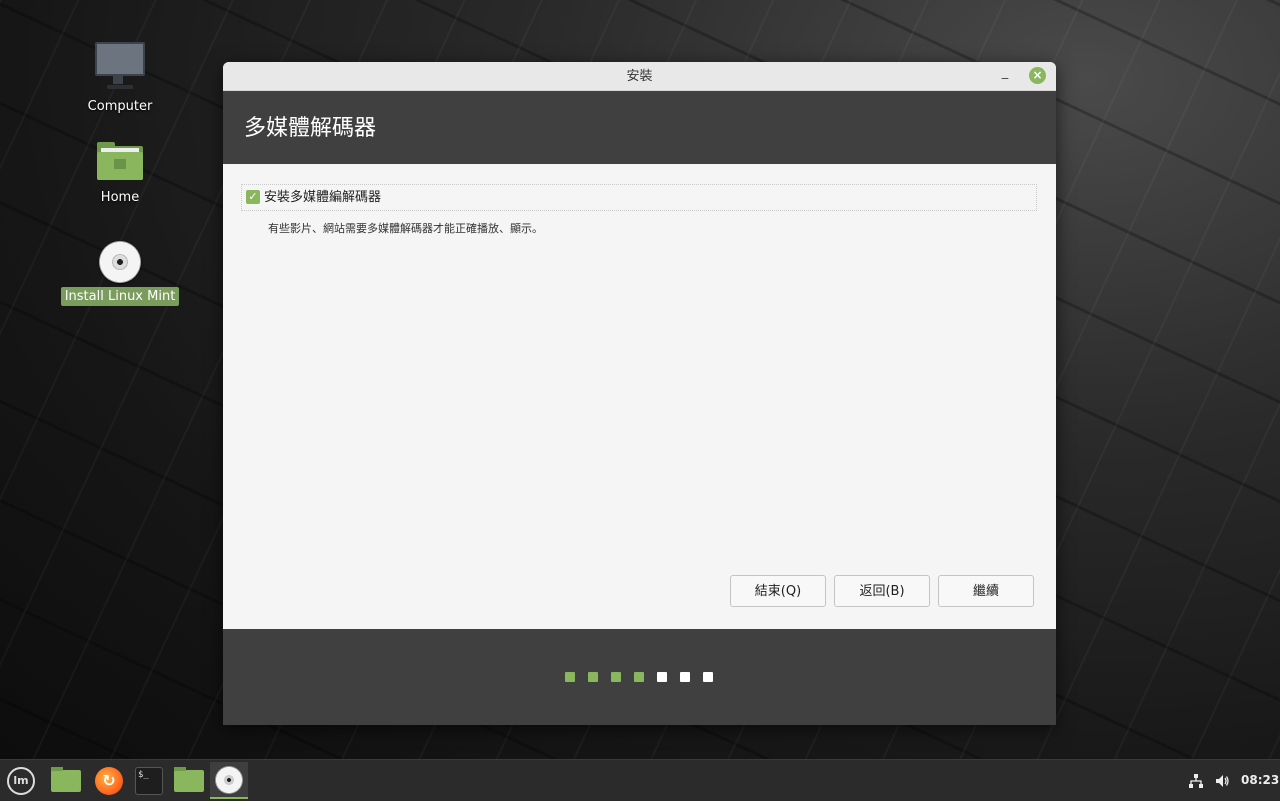 The height and width of the screenshot is (801, 1280). What do you see at coordinates (1260, 780) in the screenshot?
I see `clock: 08:23` at bounding box center [1260, 780].